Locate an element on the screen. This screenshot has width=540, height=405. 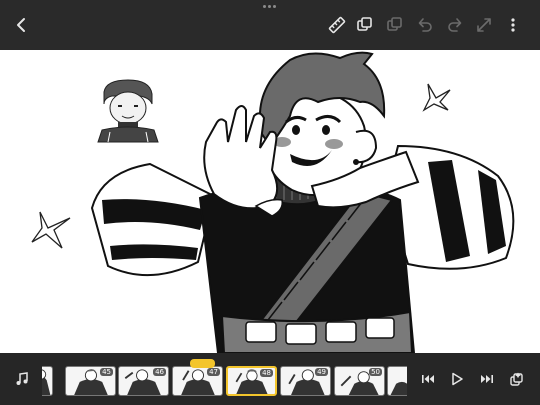
frame-number: 47 is located at coordinates (213, 372).